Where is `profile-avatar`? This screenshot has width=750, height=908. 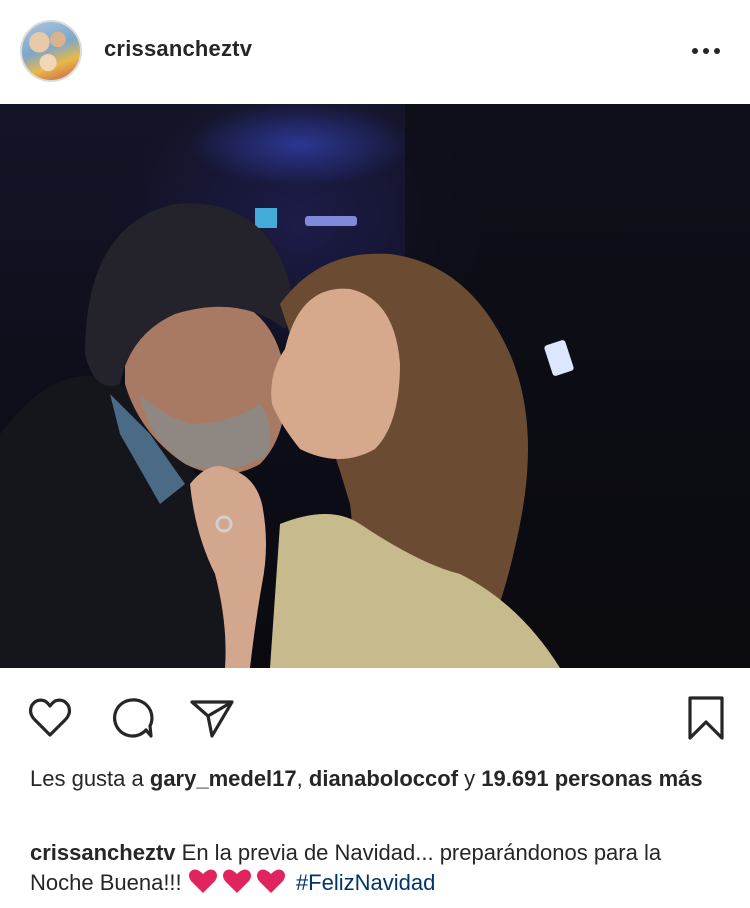
profile-avatar is located at coordinates (51, 51).